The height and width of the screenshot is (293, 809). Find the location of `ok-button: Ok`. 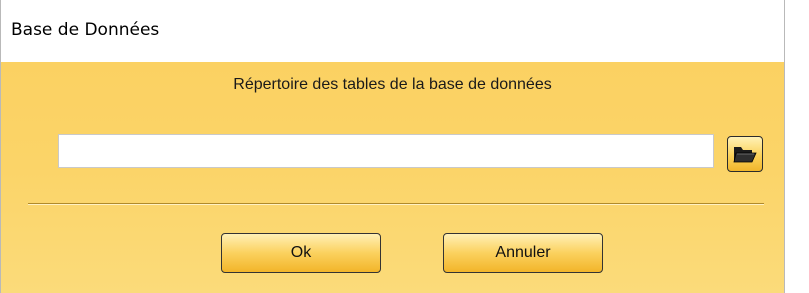

ok-button: Ok is located at coordinates (301, 253).